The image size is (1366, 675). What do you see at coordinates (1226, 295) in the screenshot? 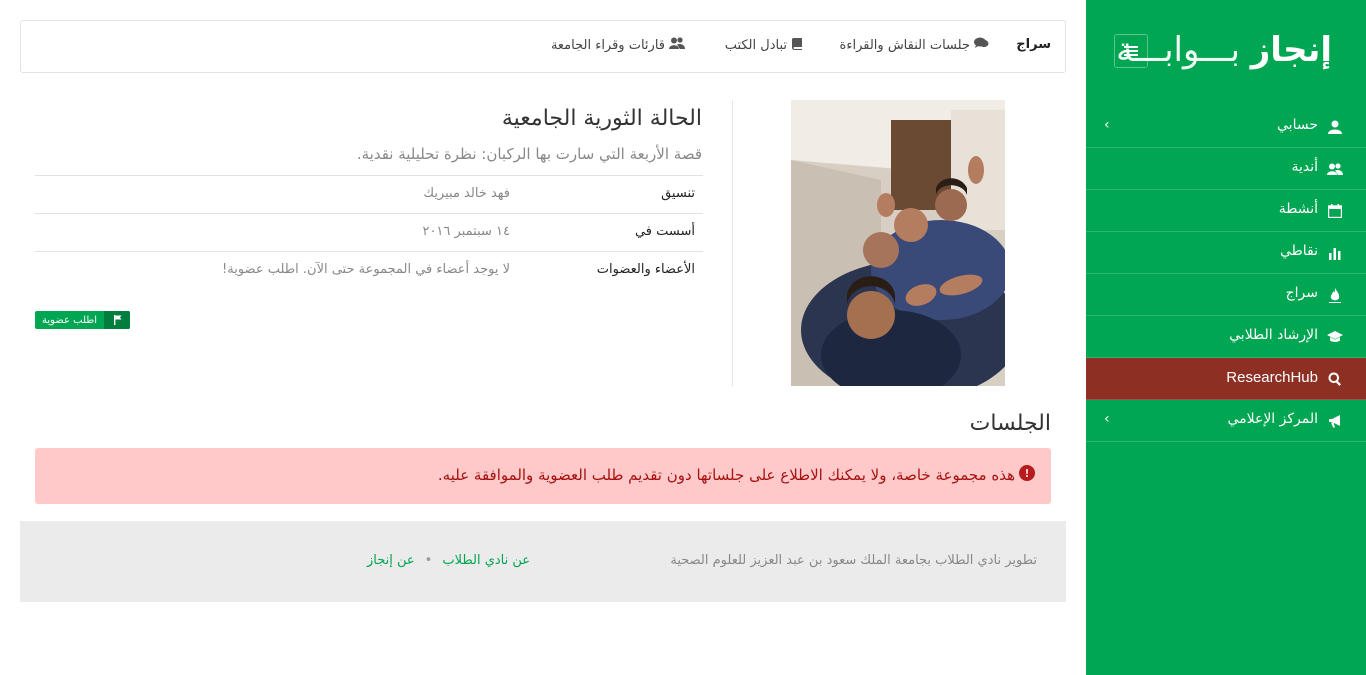
I see `sidebar-item-siraj: سراج` at bounding box center [1226, 295].